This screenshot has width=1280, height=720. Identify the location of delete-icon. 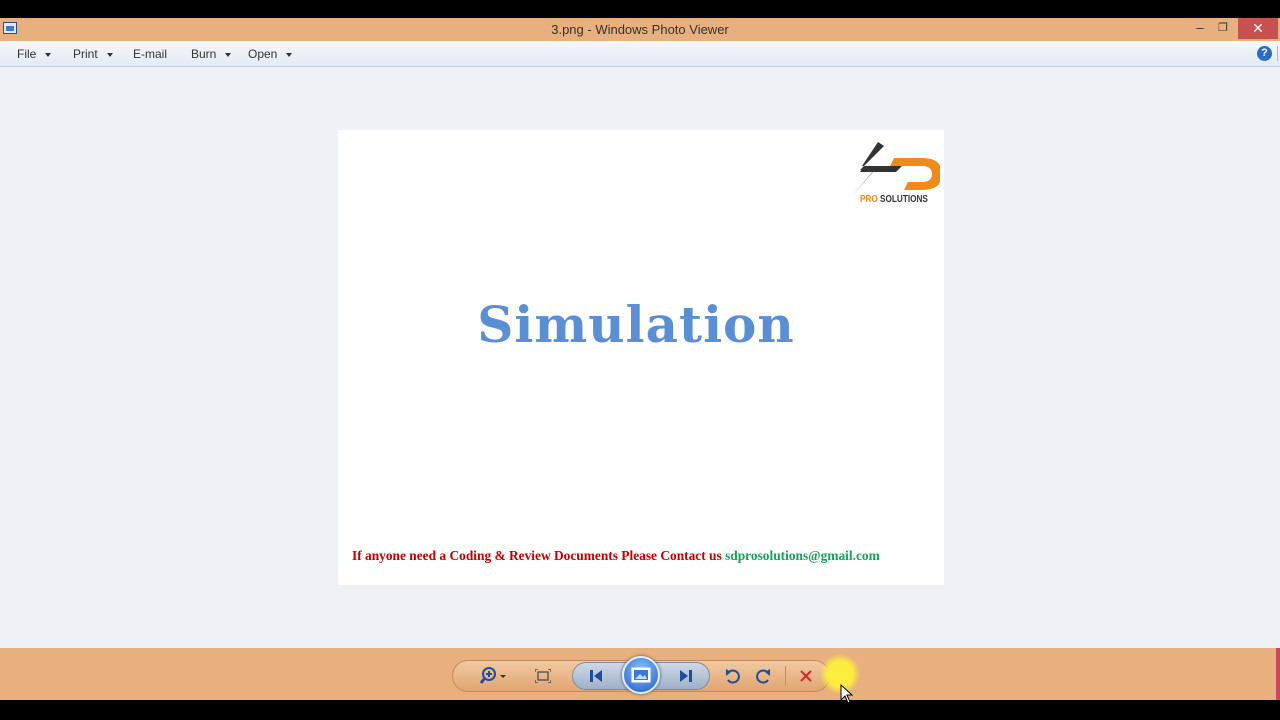
(806, 676).